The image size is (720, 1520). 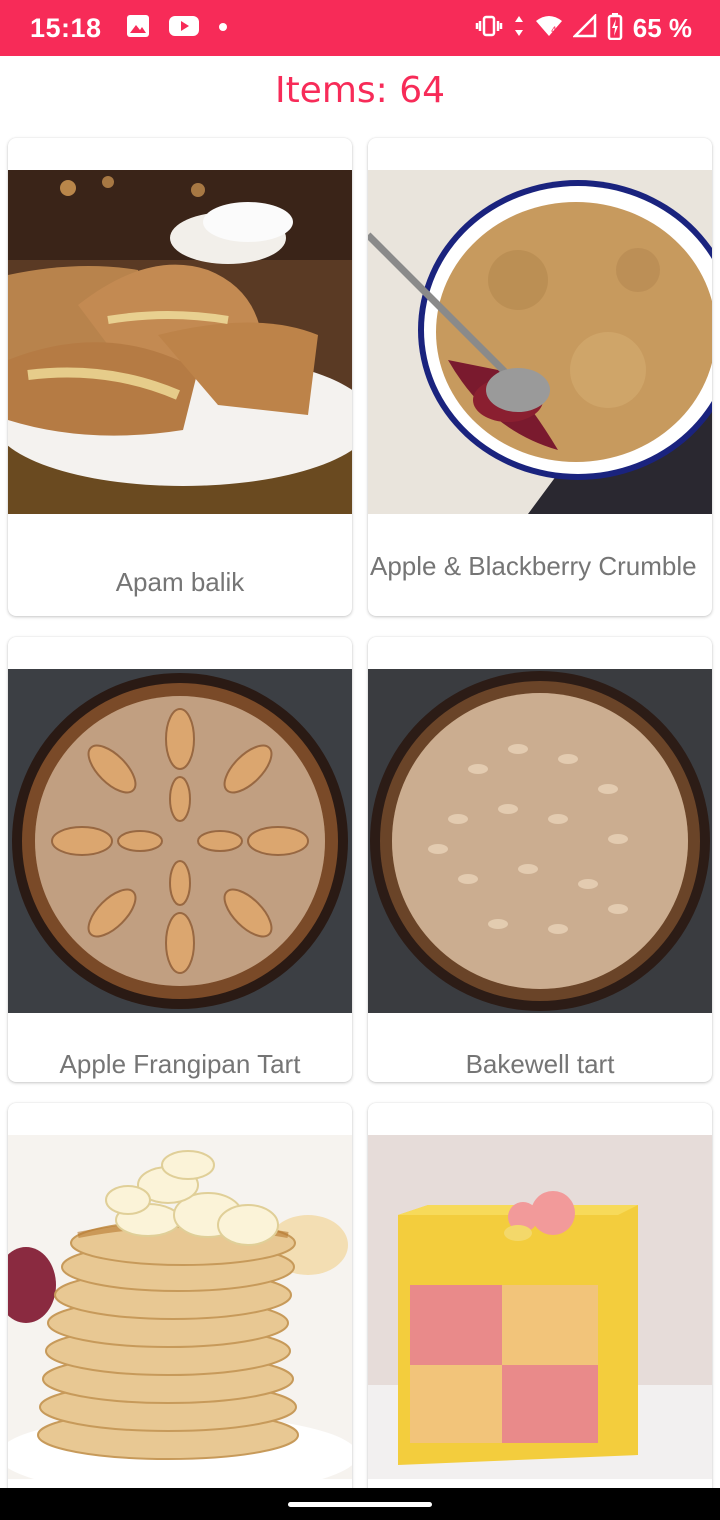 I want to click on recipe-name: Apam balik, so click(x=180, y=582).